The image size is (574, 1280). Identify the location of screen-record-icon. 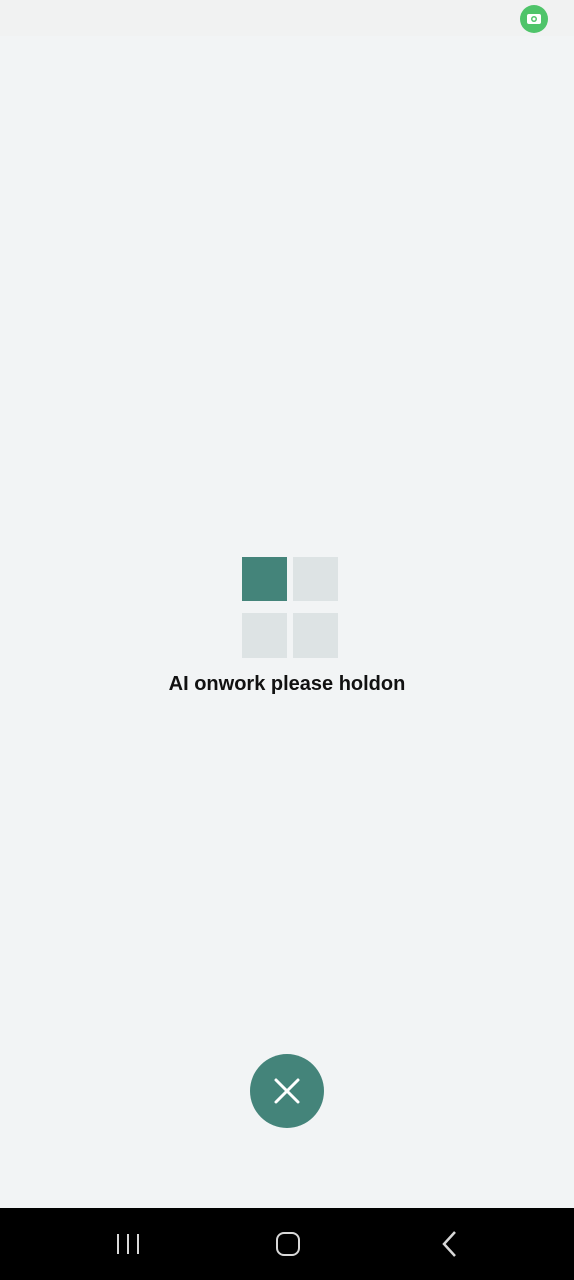
(534, 19).